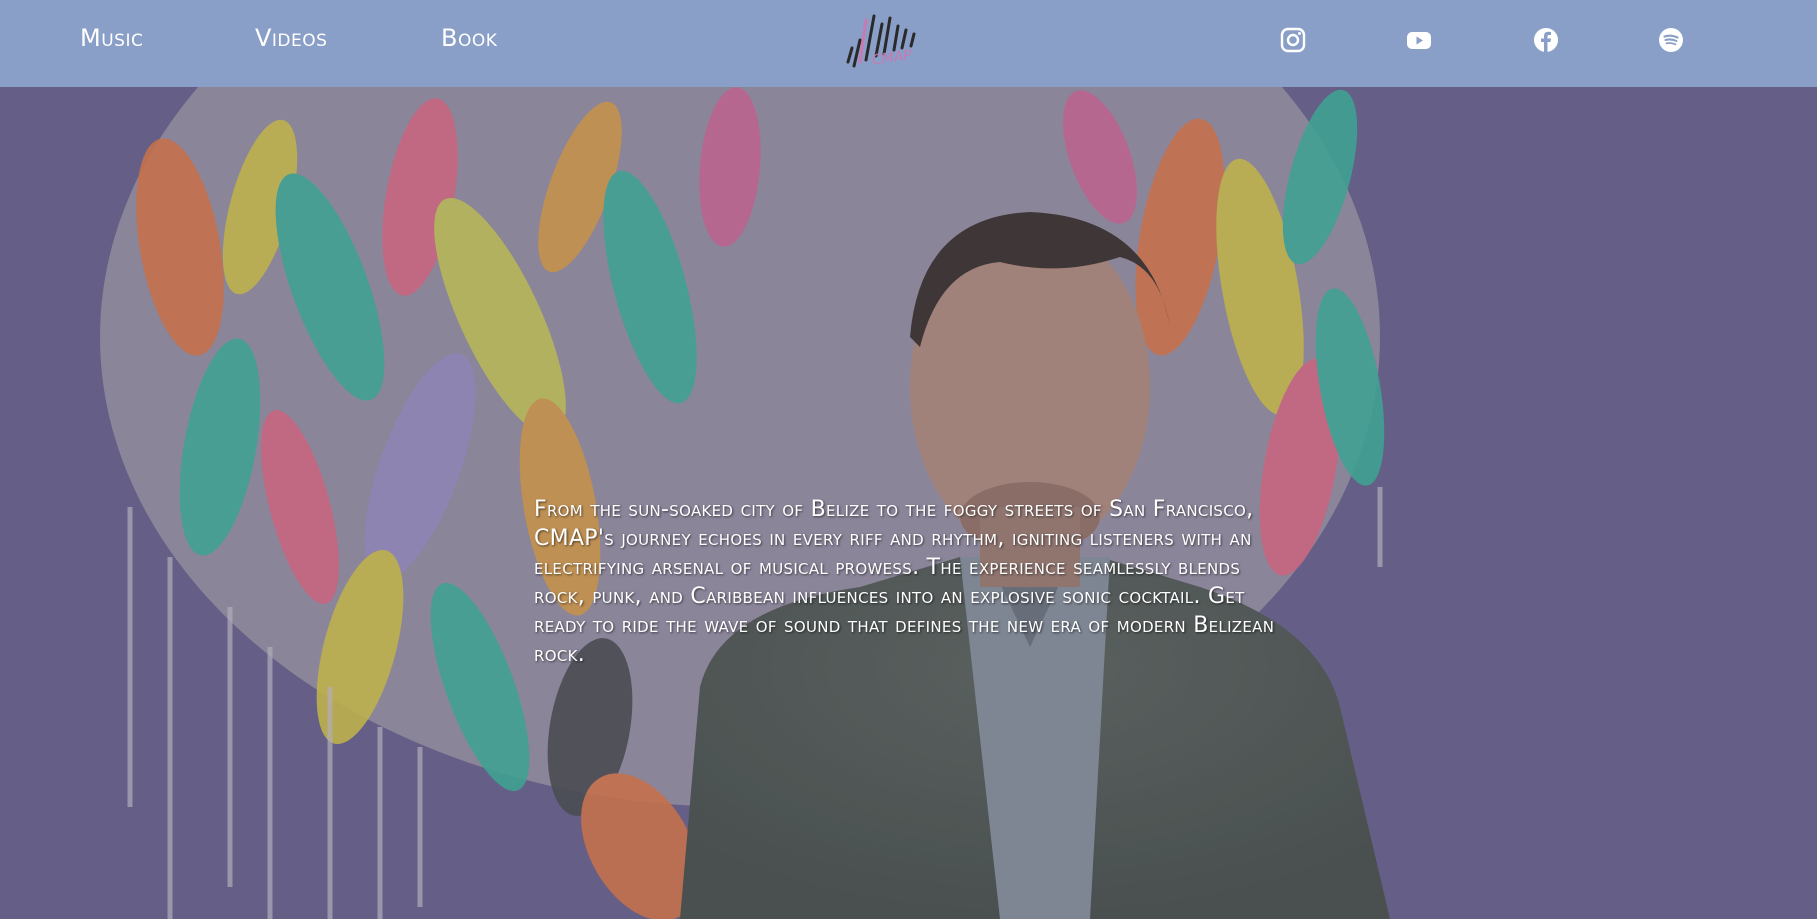  What do you see at coordinates (881, 41) in the screenshot?
I see `soundwave-logo-icon` at bounding box center [881, 41].